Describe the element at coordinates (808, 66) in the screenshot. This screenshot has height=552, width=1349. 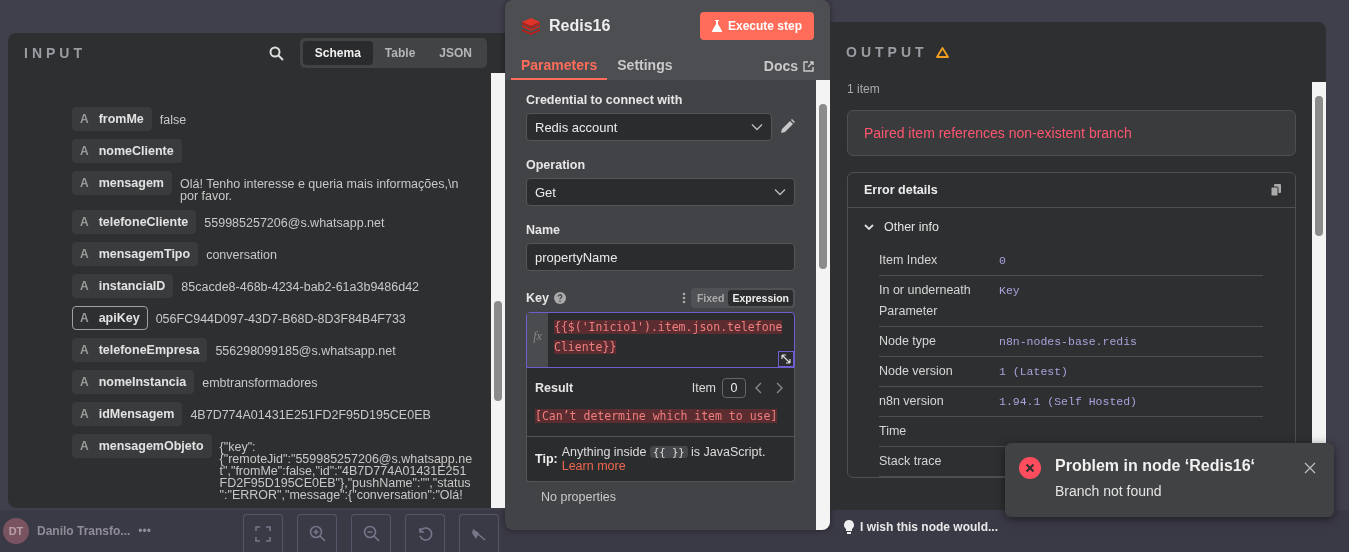
I see `external-link-icon` at that location.